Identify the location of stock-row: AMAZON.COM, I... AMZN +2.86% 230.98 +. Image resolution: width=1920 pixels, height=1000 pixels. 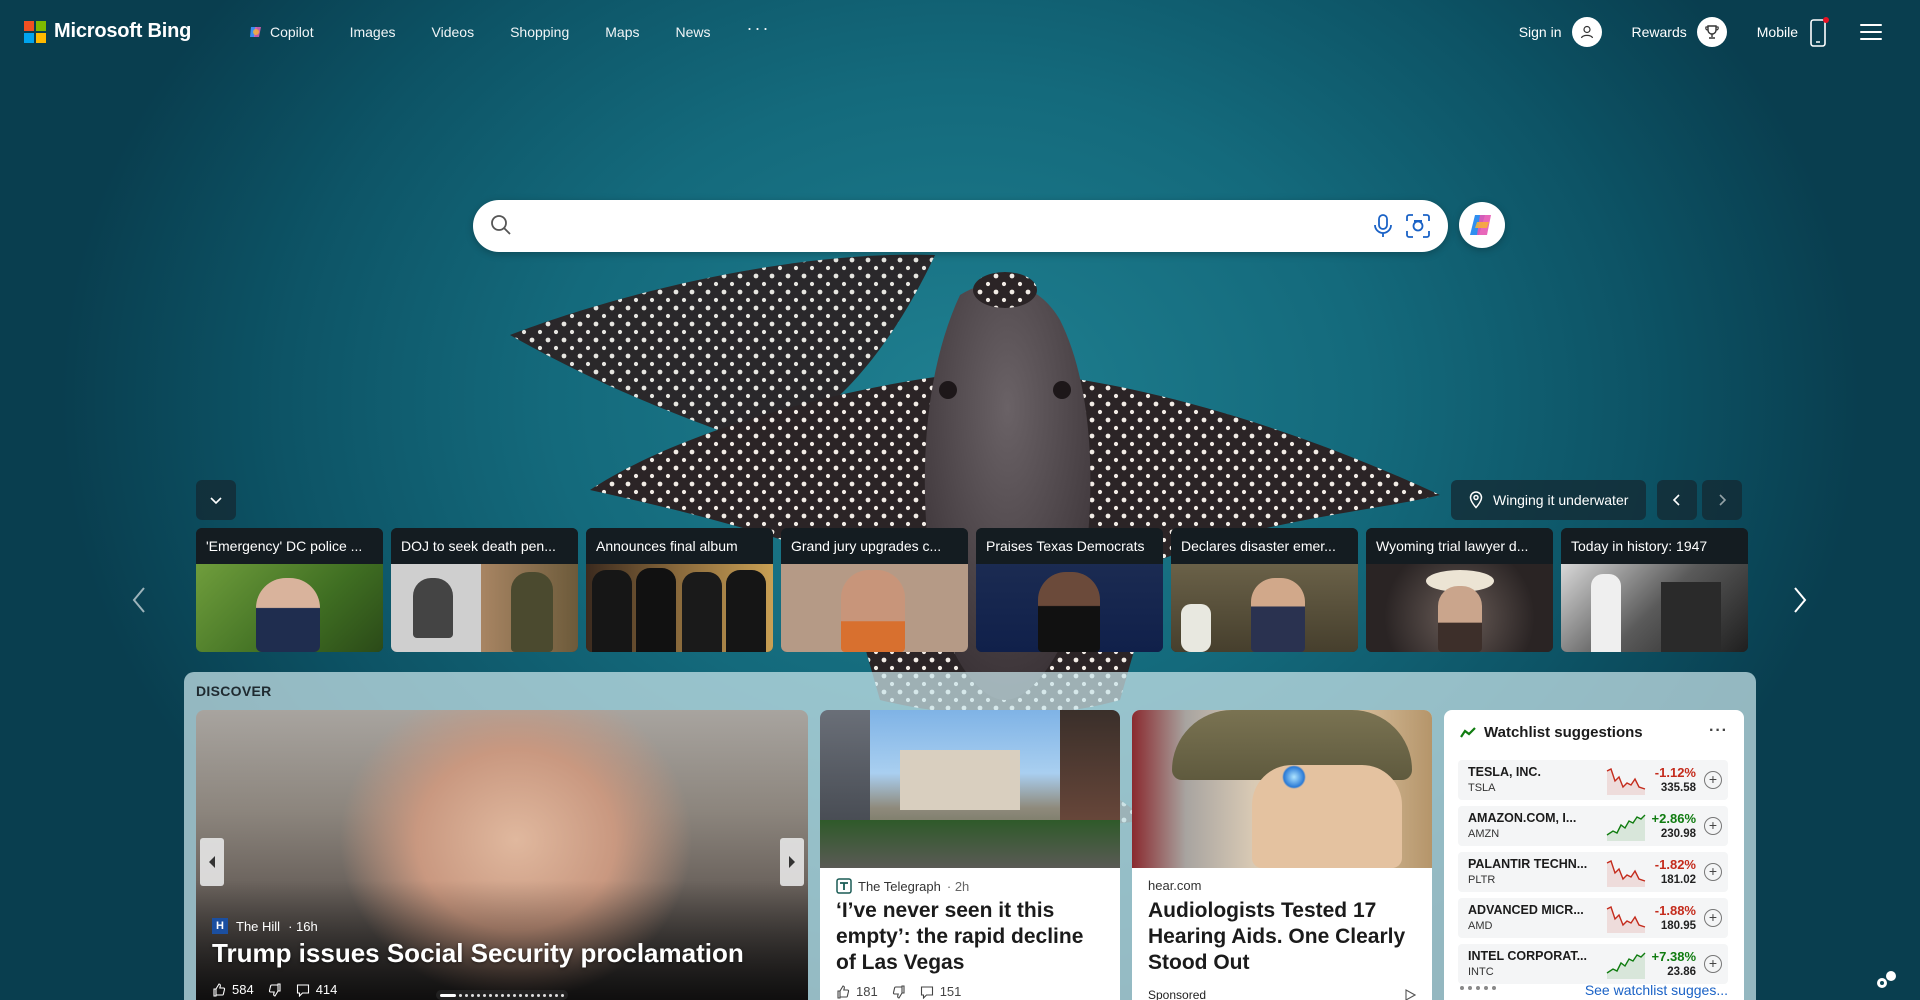
(1593, 826).